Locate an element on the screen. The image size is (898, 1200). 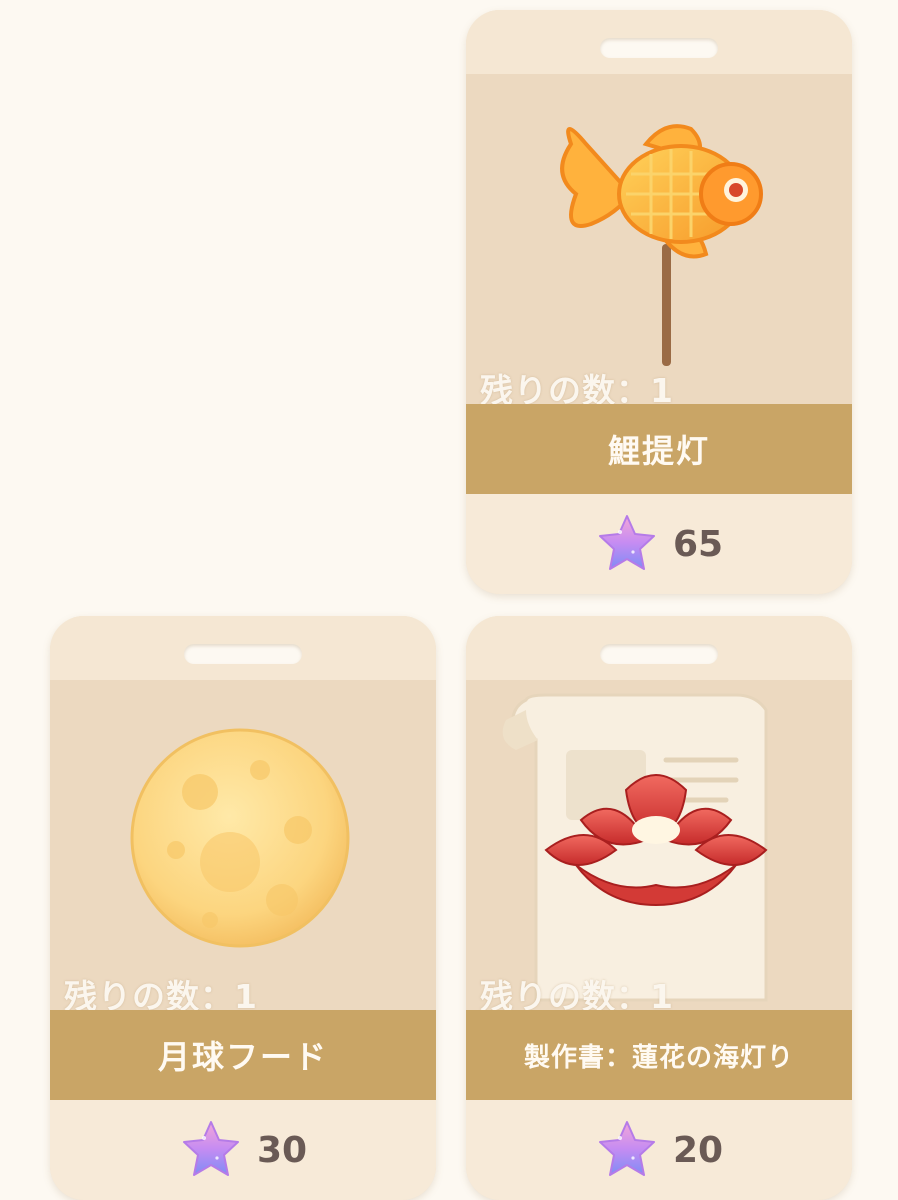
item-name: 月球フード is located at coordinates (242, 1057).